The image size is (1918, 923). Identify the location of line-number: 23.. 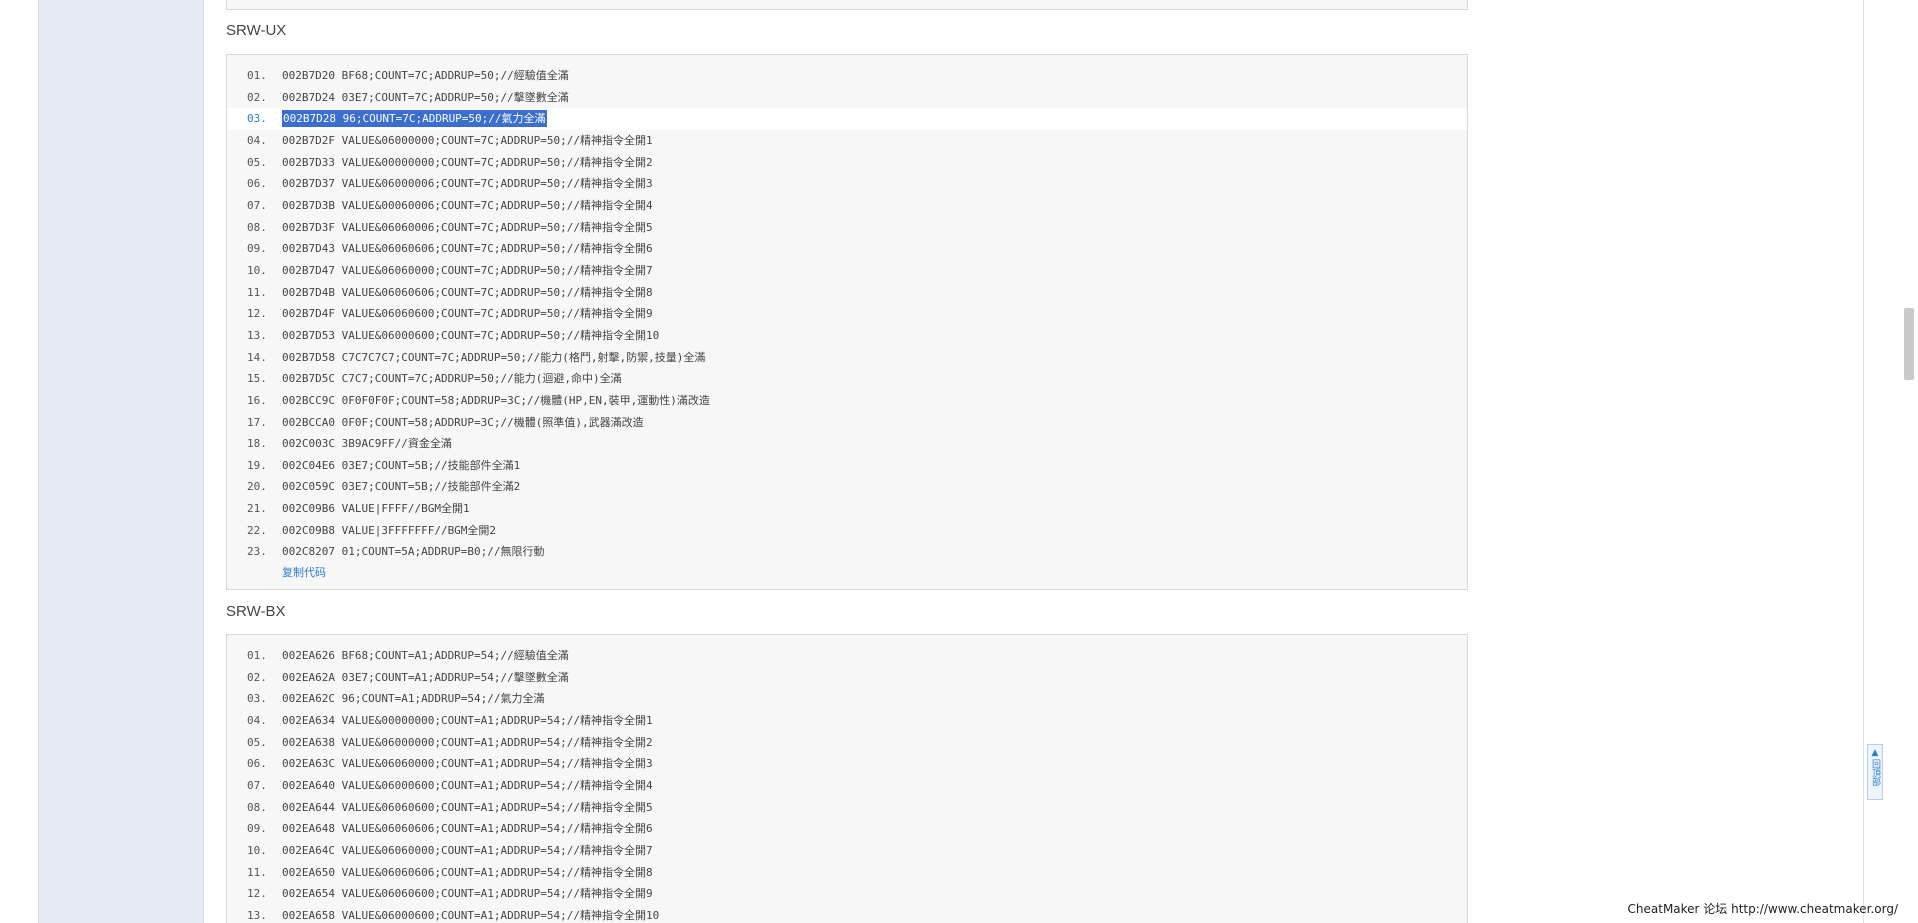
(257, 552).